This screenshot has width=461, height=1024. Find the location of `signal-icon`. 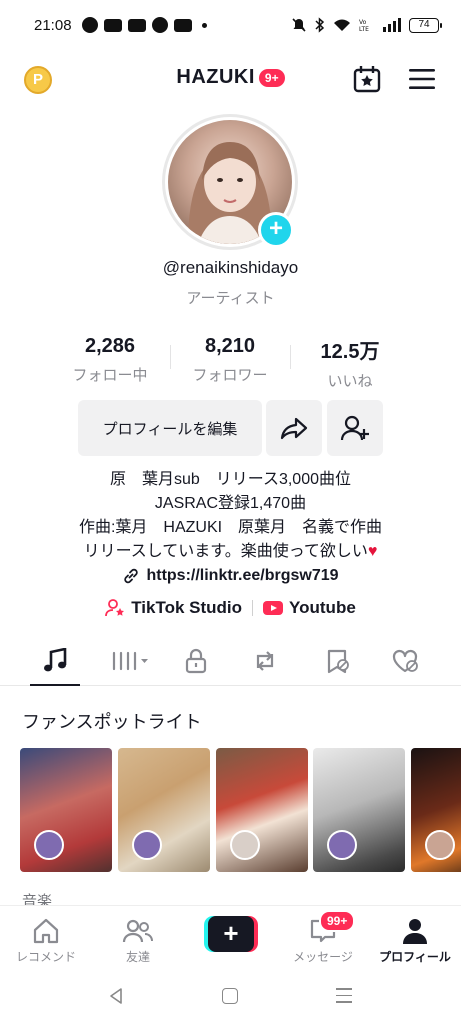

signal-icon is located at coordinates (392, 25).